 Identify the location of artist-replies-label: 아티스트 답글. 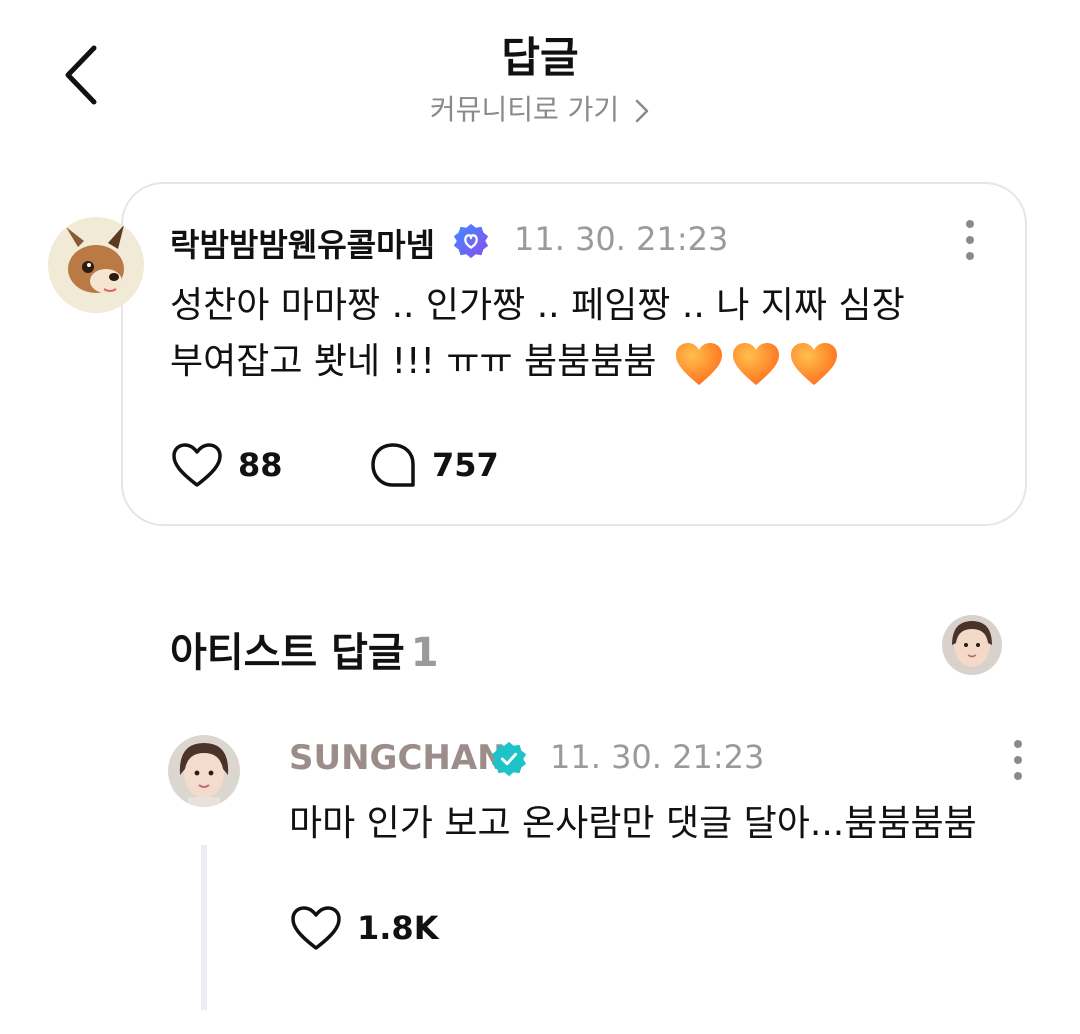
(287, 653).